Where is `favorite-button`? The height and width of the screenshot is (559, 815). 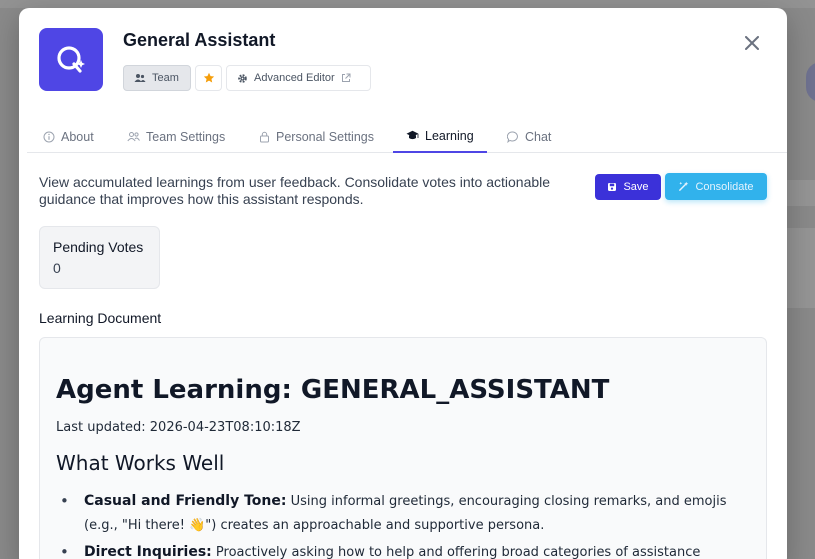 favorite-button is located at coordinates (208, 78).